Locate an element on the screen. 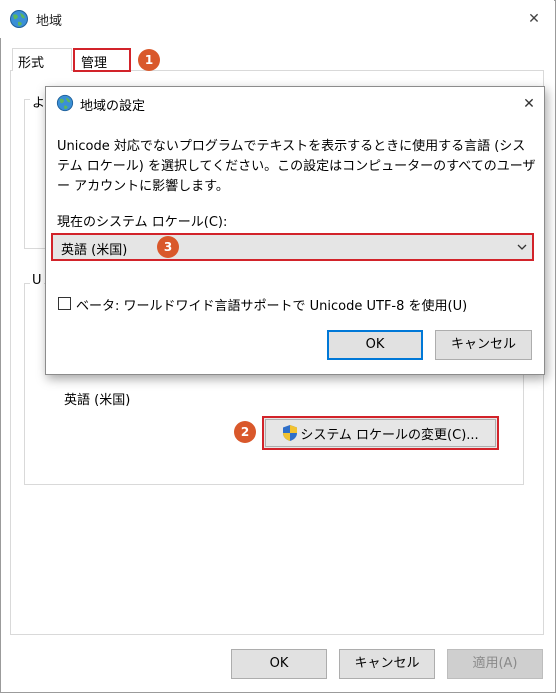 The height and width of the screenshot is (693, 556). window-title: 地域 is located at coordinates (49, 21).